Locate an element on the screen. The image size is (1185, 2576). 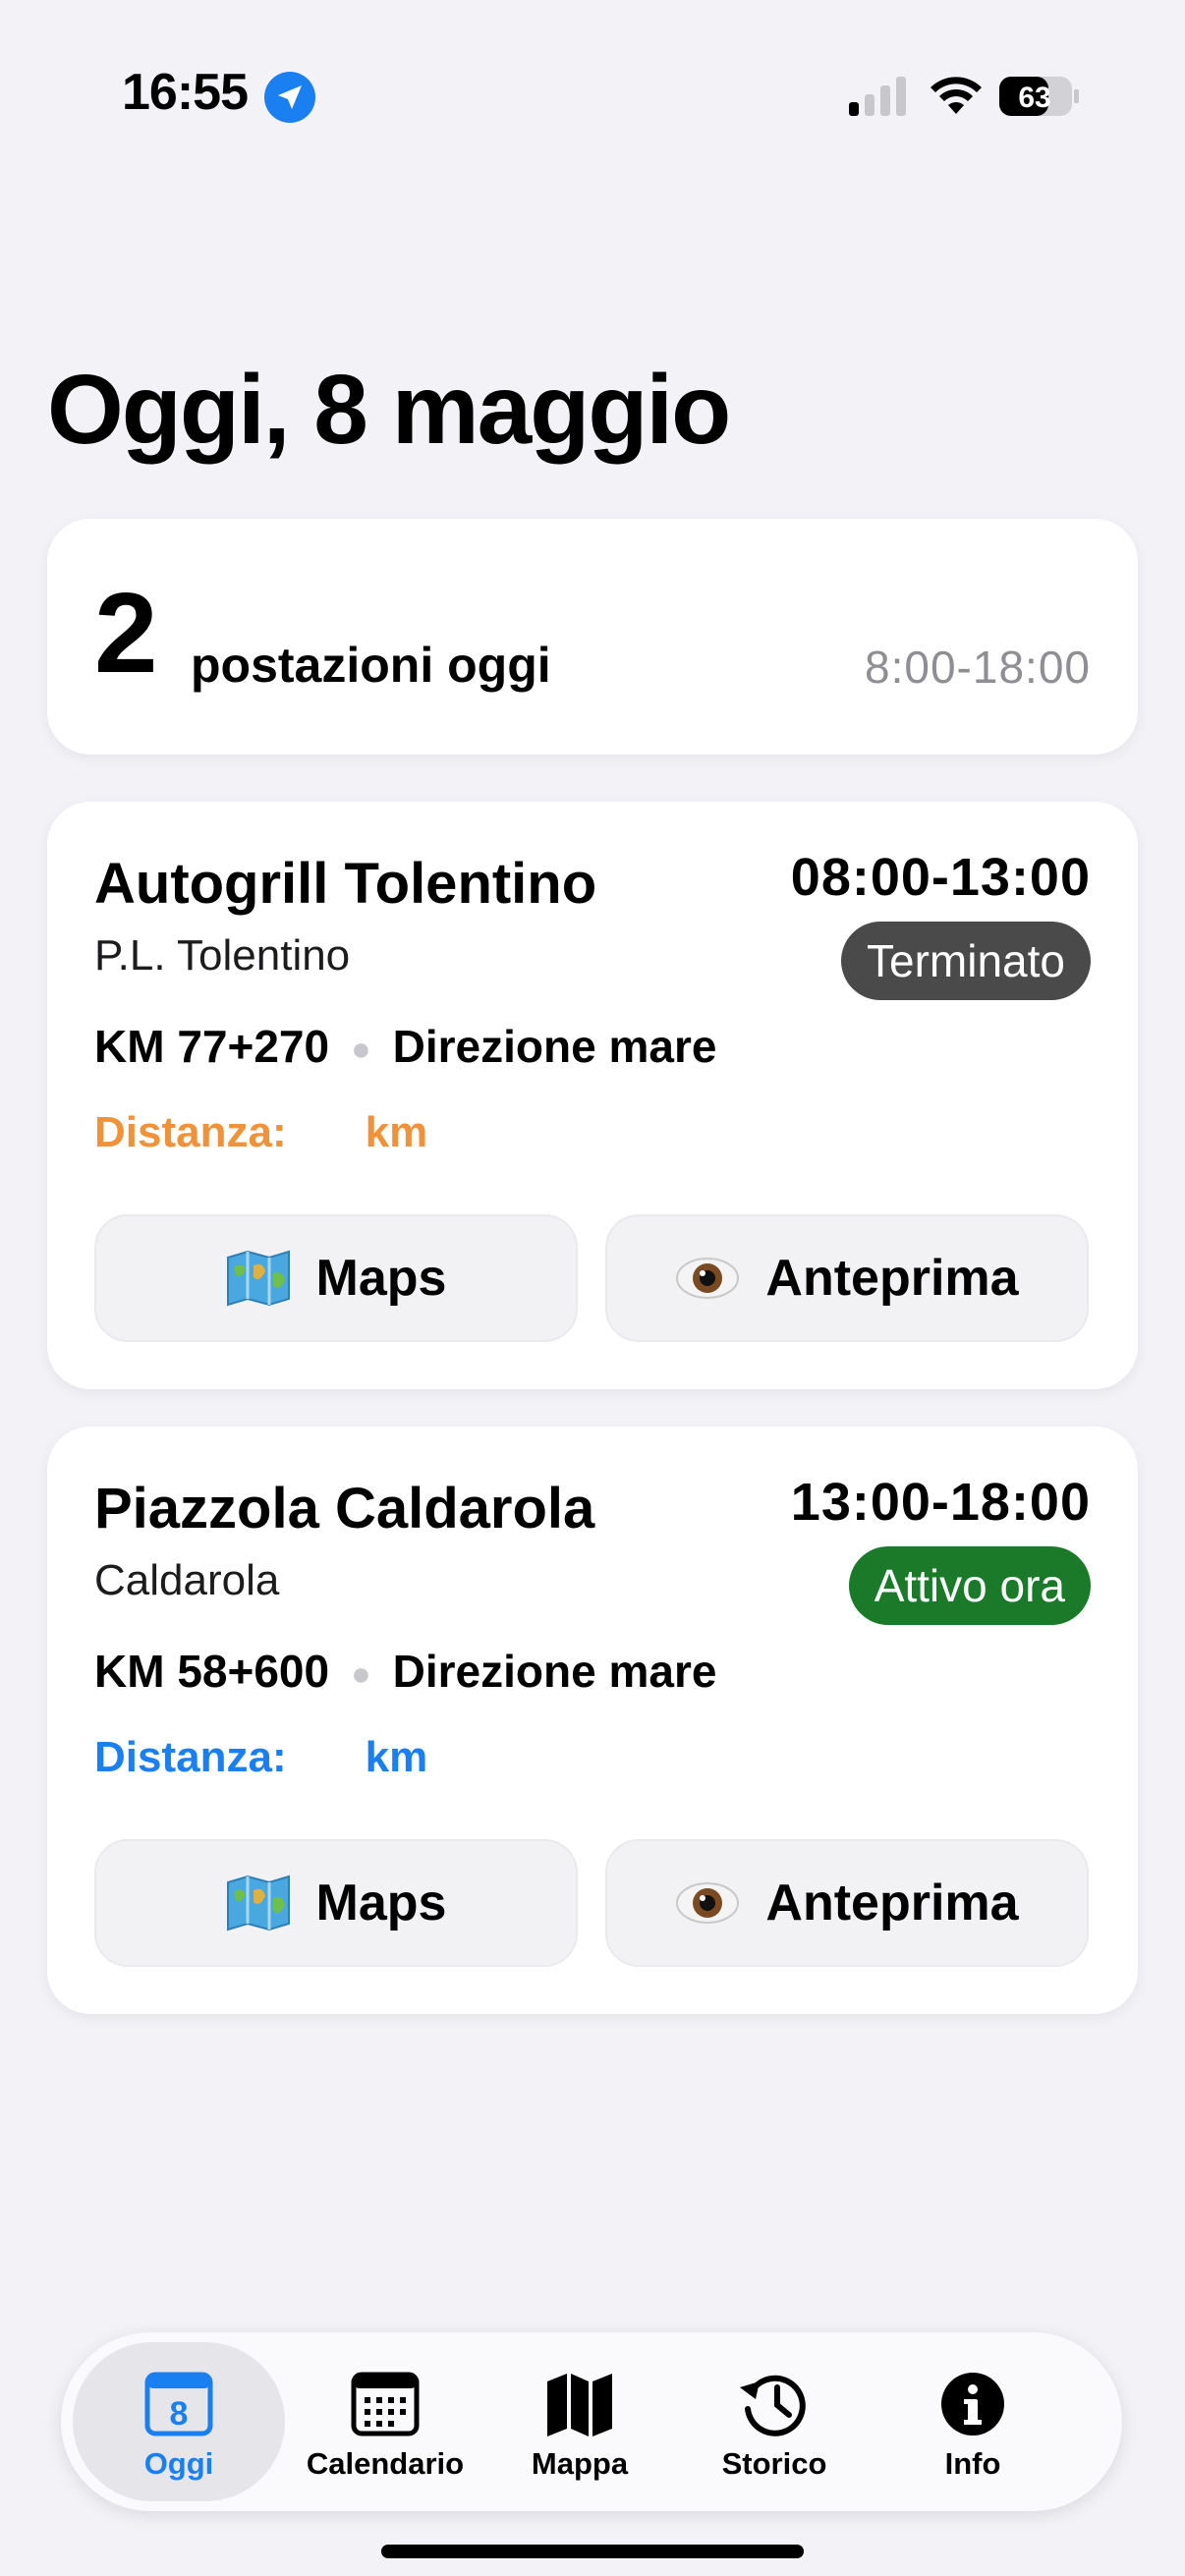
location-time-range: 08:00-13:00 is located at coordinates (941, 877).